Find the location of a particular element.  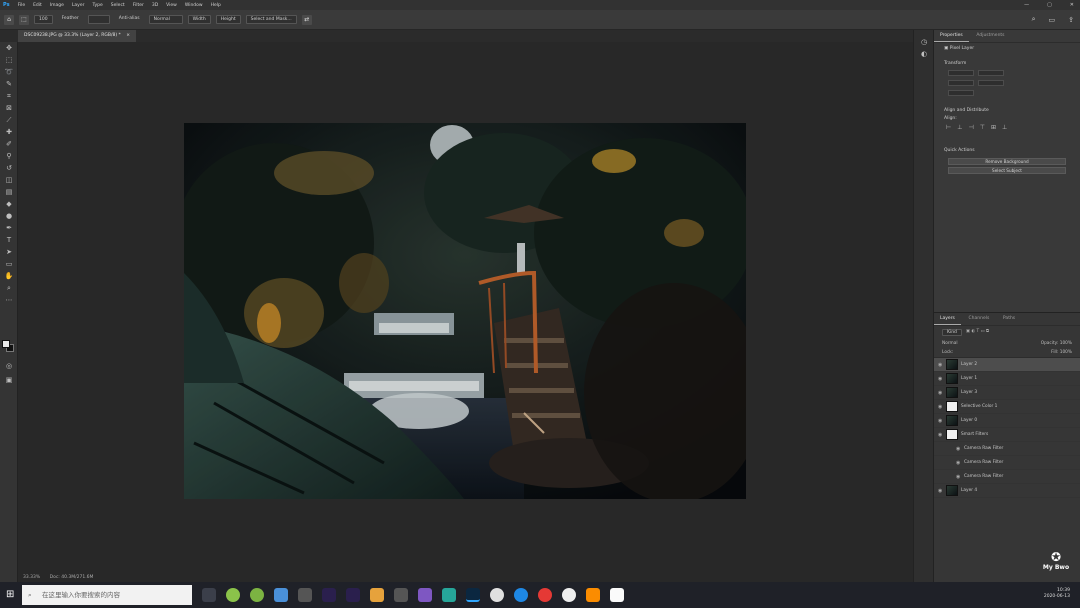

height-field: Height is located at coordinates (228, 19).